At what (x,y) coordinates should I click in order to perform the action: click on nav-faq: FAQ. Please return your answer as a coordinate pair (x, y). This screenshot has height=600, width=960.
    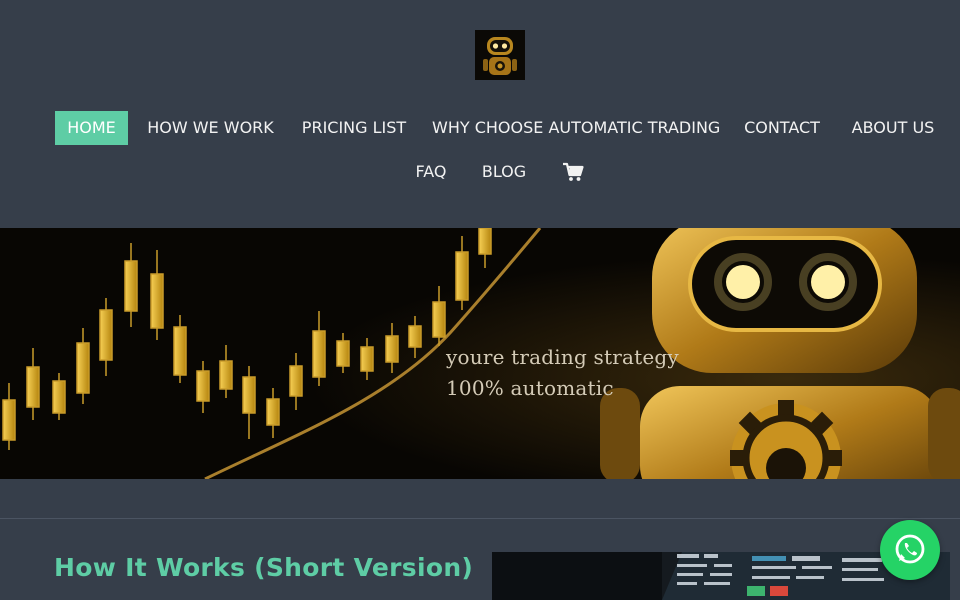
    Looking at the image, I should click on (431, 172).